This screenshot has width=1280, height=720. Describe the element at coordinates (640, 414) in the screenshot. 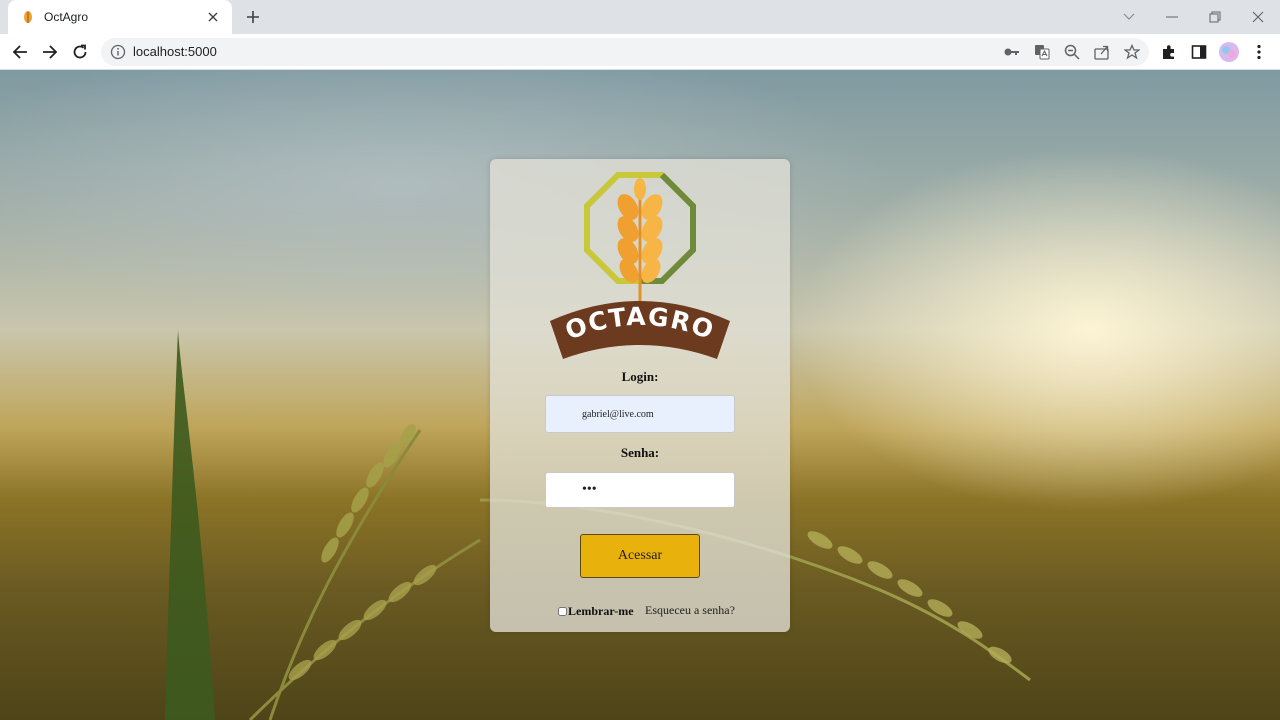

I see `login-input` at that location.